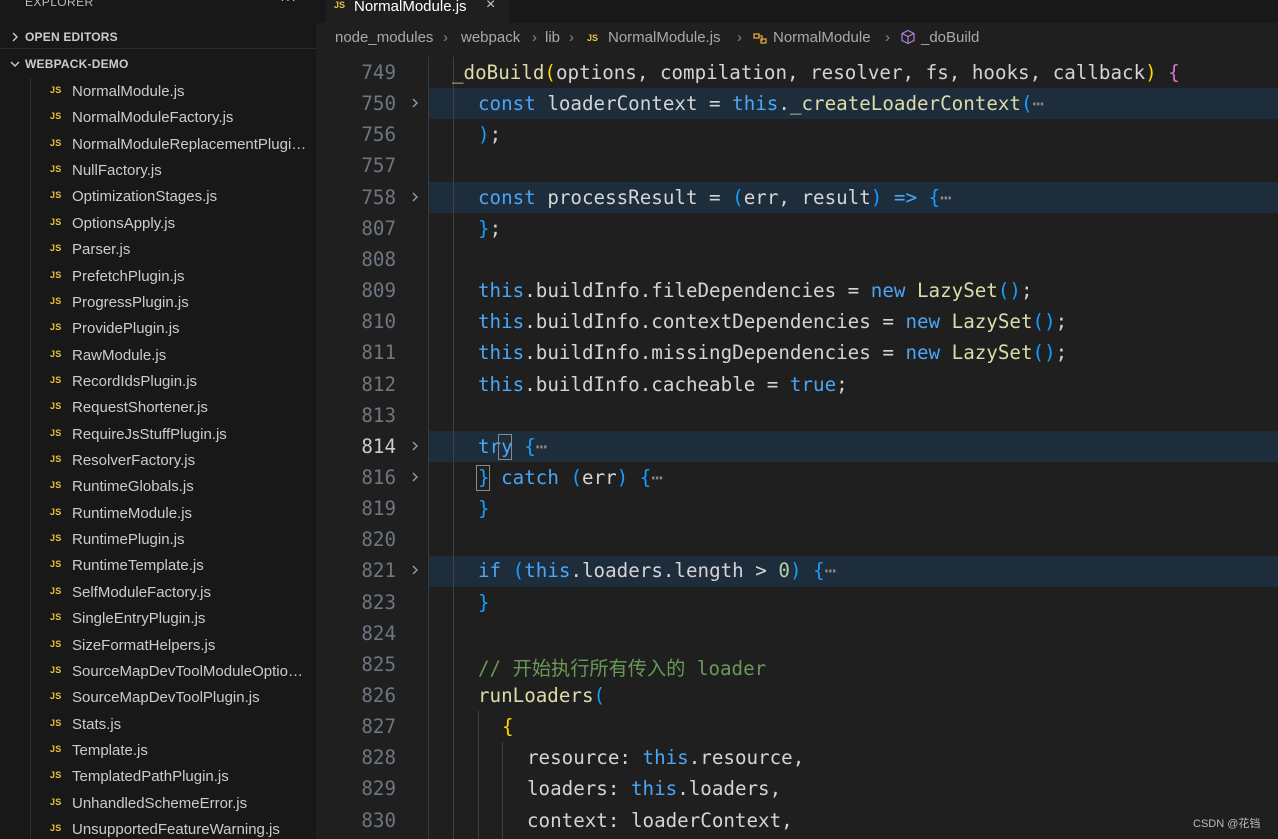 Image resolution: width=1278 pixels, height=839 pixels. What do you see at coordinates (378, 727) in the screenshot?
I see `line-number: 827` at bounding box center [378, 727].